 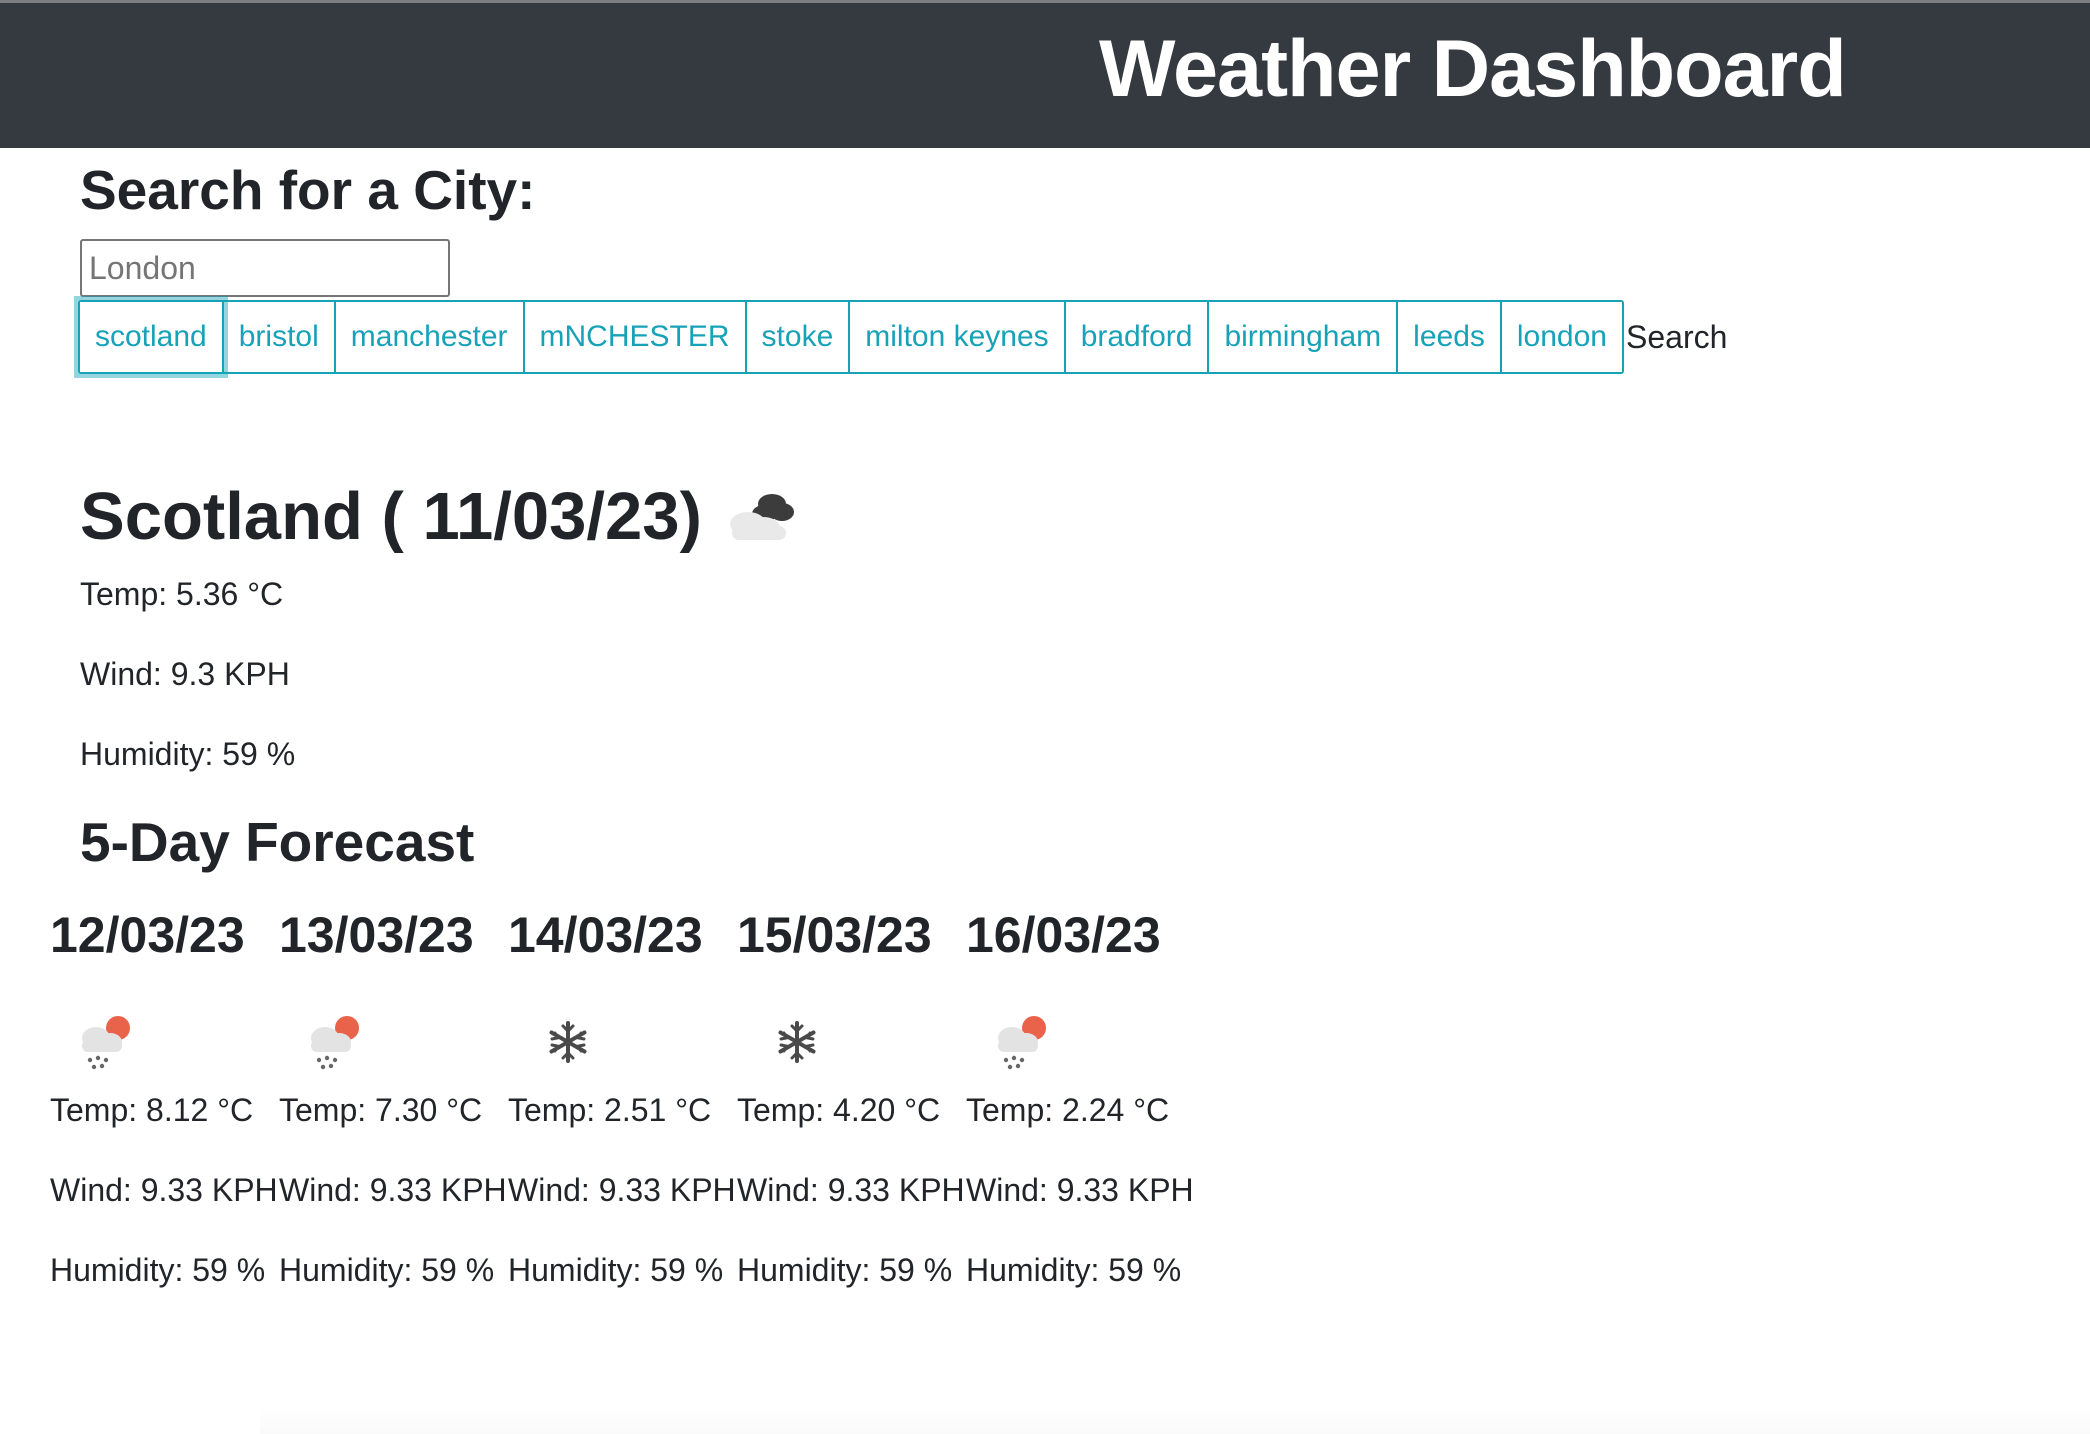 I want to click on search-heading: Search for a City:, so click(x=308, y=190).